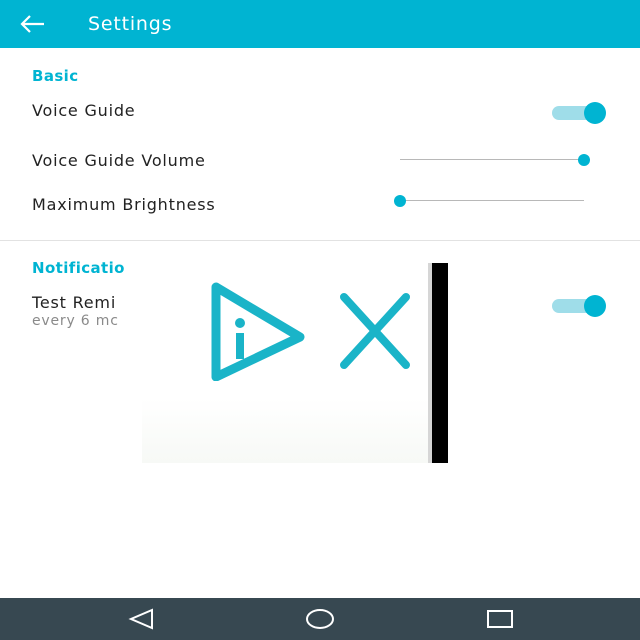 The image size is (640, 640). Describe the element at coordinates (32, 24) in the screenshot. I see `arrow-left-icon` at that location.